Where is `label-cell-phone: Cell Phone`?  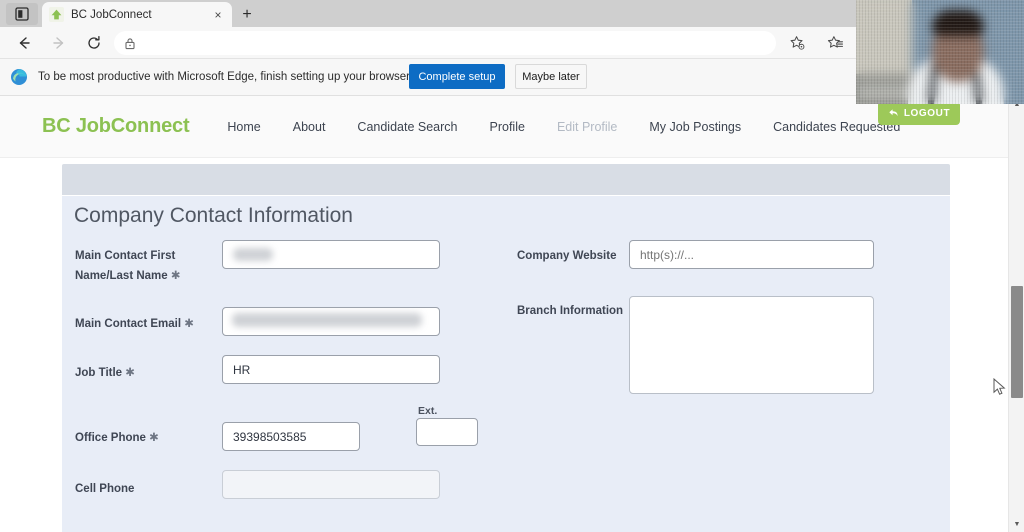
label-cell-phone: Cell Phone is located at coordinates (105, 489).